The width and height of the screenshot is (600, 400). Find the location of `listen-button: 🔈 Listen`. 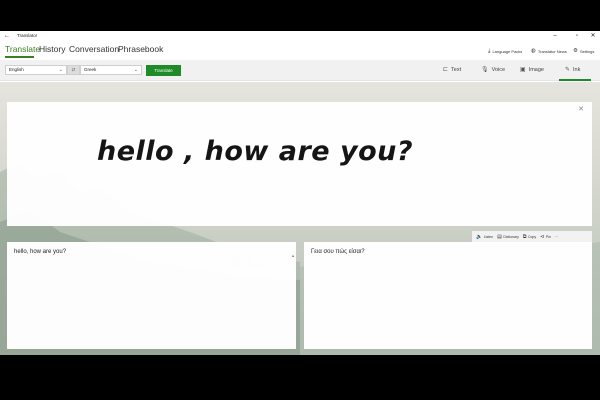

listen-button: 🔈 Listen is located at coordinates (484, 237).